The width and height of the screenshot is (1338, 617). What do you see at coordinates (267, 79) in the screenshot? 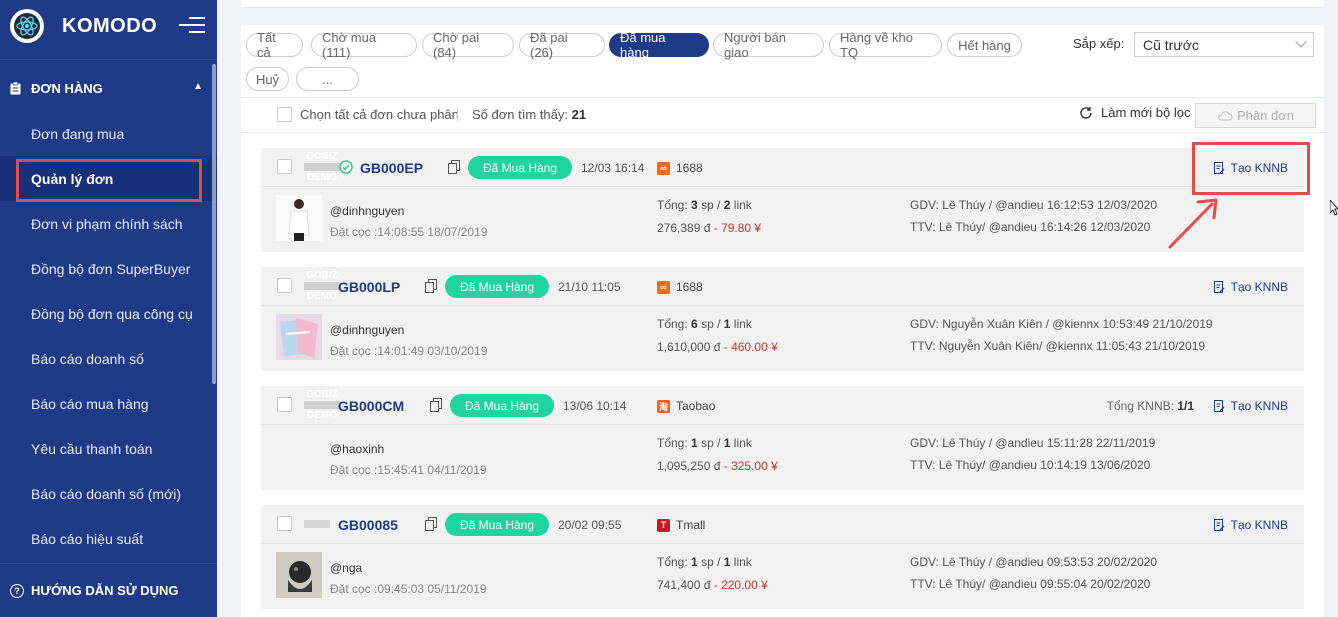
I see `filter-chip: Huỷ` at bounding box center [267, 79].